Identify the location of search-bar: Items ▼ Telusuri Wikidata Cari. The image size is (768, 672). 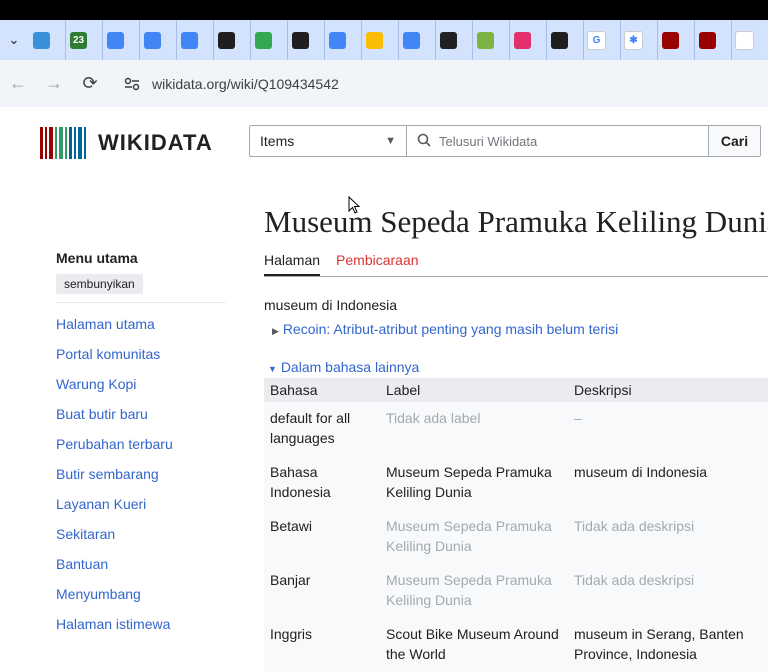
(505, 141).